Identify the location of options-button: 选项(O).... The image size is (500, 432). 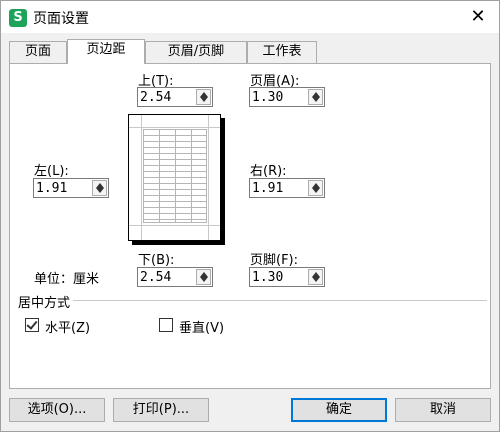
(57, 410).